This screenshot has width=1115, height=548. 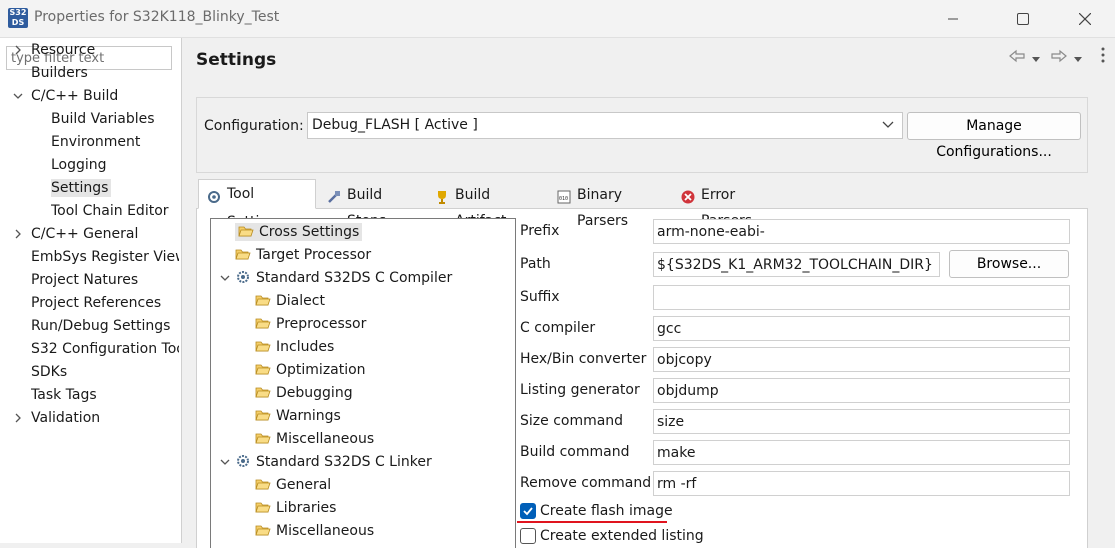 What do you see at coordinates (586, 483) in the screenshot?
I see `field-label: Remove command` at bounding box center [586, 483].